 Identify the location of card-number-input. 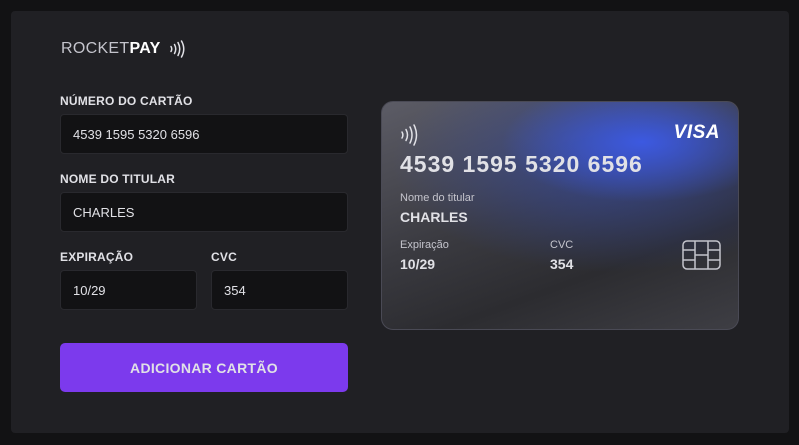
(204, 134).